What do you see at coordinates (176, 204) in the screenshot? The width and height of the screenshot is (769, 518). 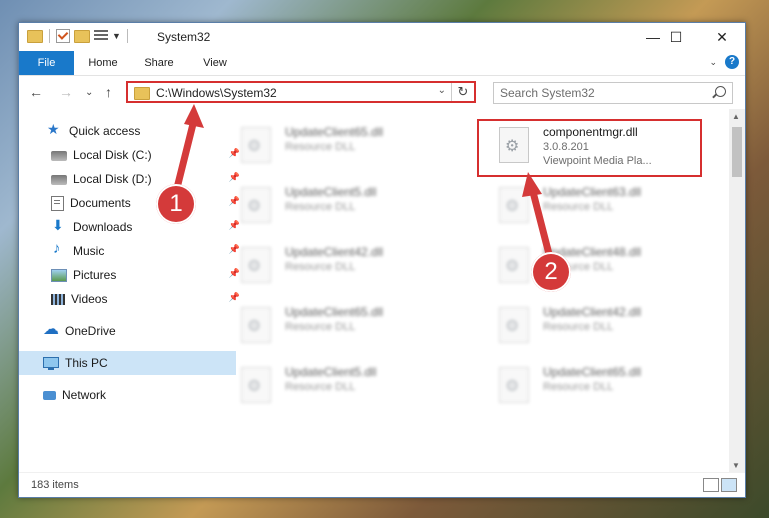 I see `annotation-badge-1: 1` at bounding box center [176, 204].